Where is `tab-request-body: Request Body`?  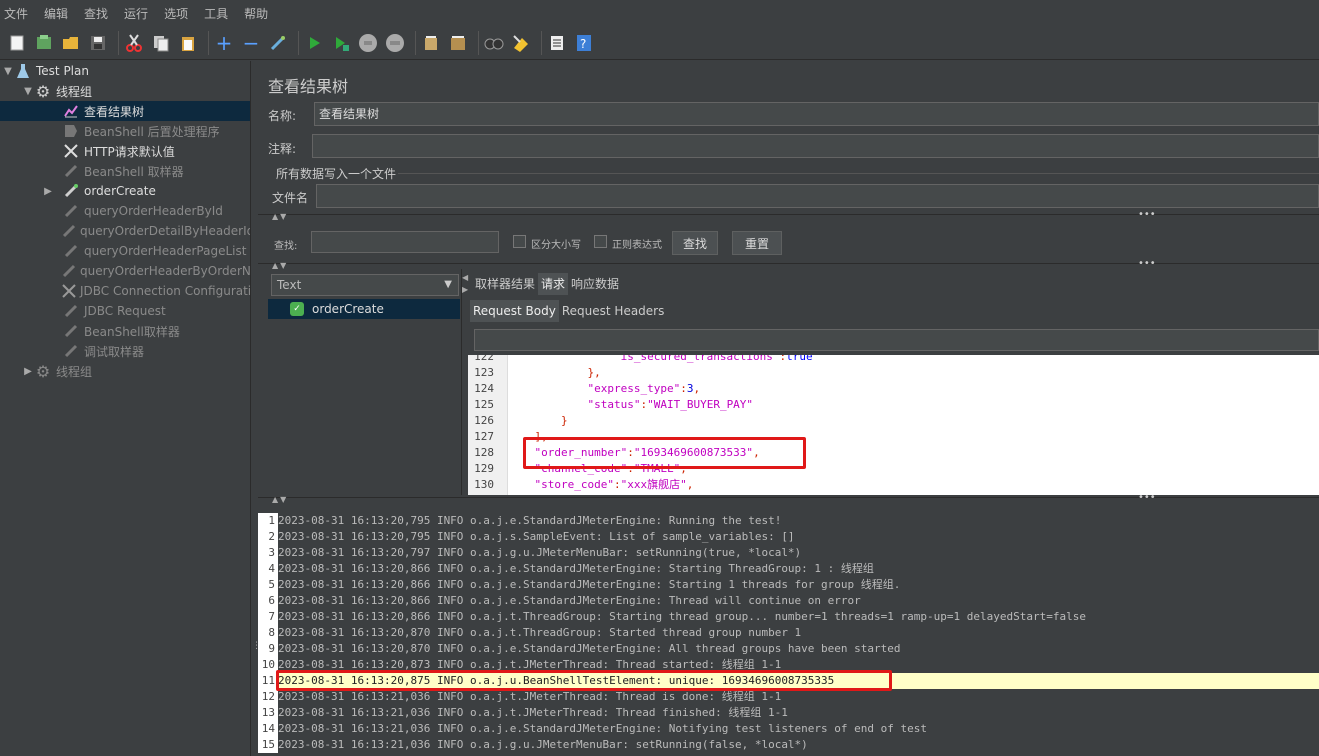
tab-request-body: Request Body is located at coordinates (514, 311).